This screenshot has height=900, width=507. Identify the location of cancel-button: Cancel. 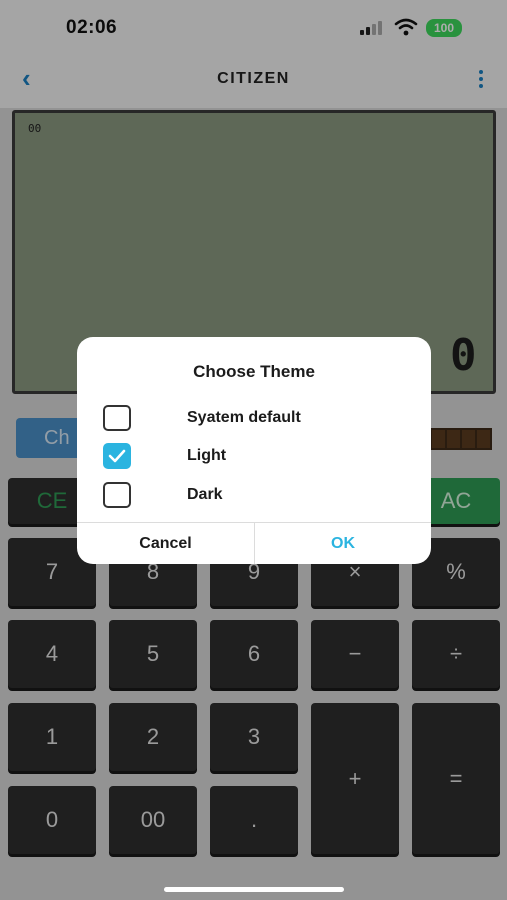
(165, 543).